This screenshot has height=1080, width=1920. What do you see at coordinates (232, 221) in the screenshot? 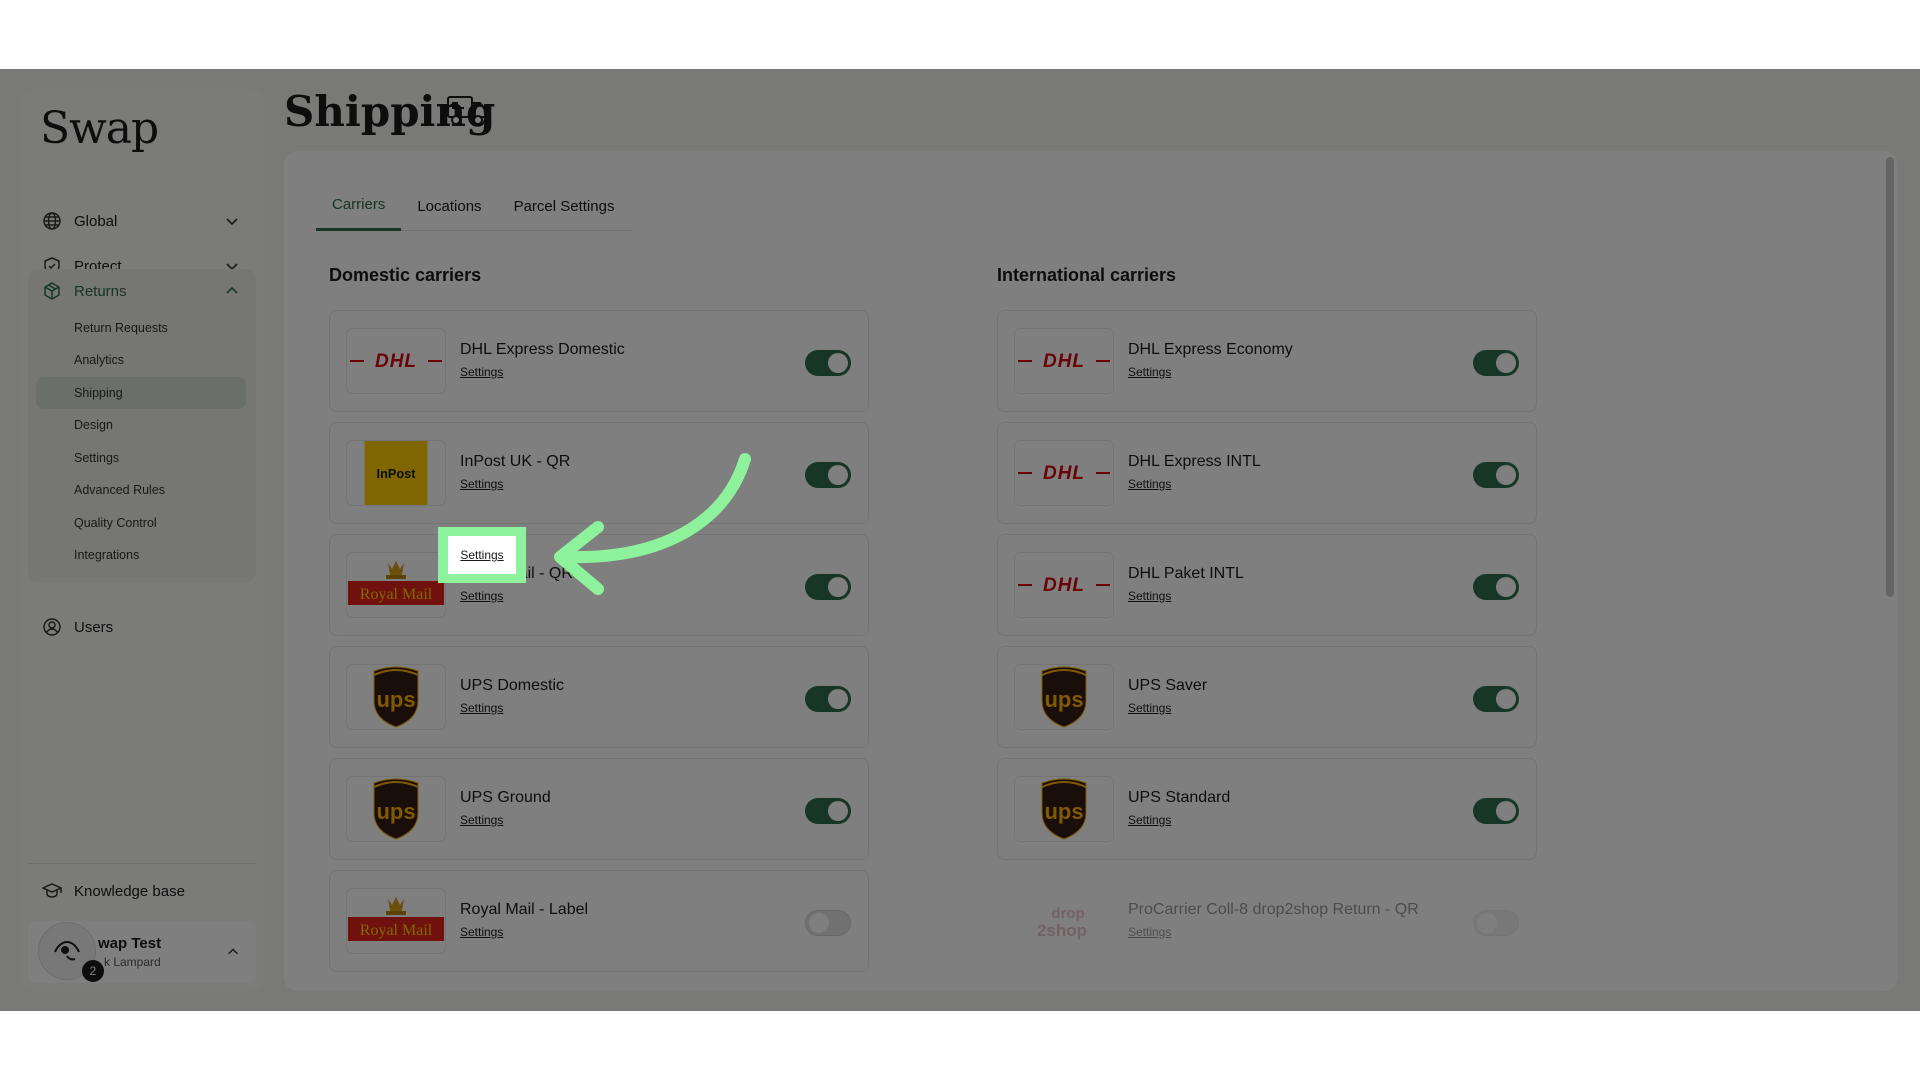
I see `chevron-down-icon` at bounding box center [232, 221].